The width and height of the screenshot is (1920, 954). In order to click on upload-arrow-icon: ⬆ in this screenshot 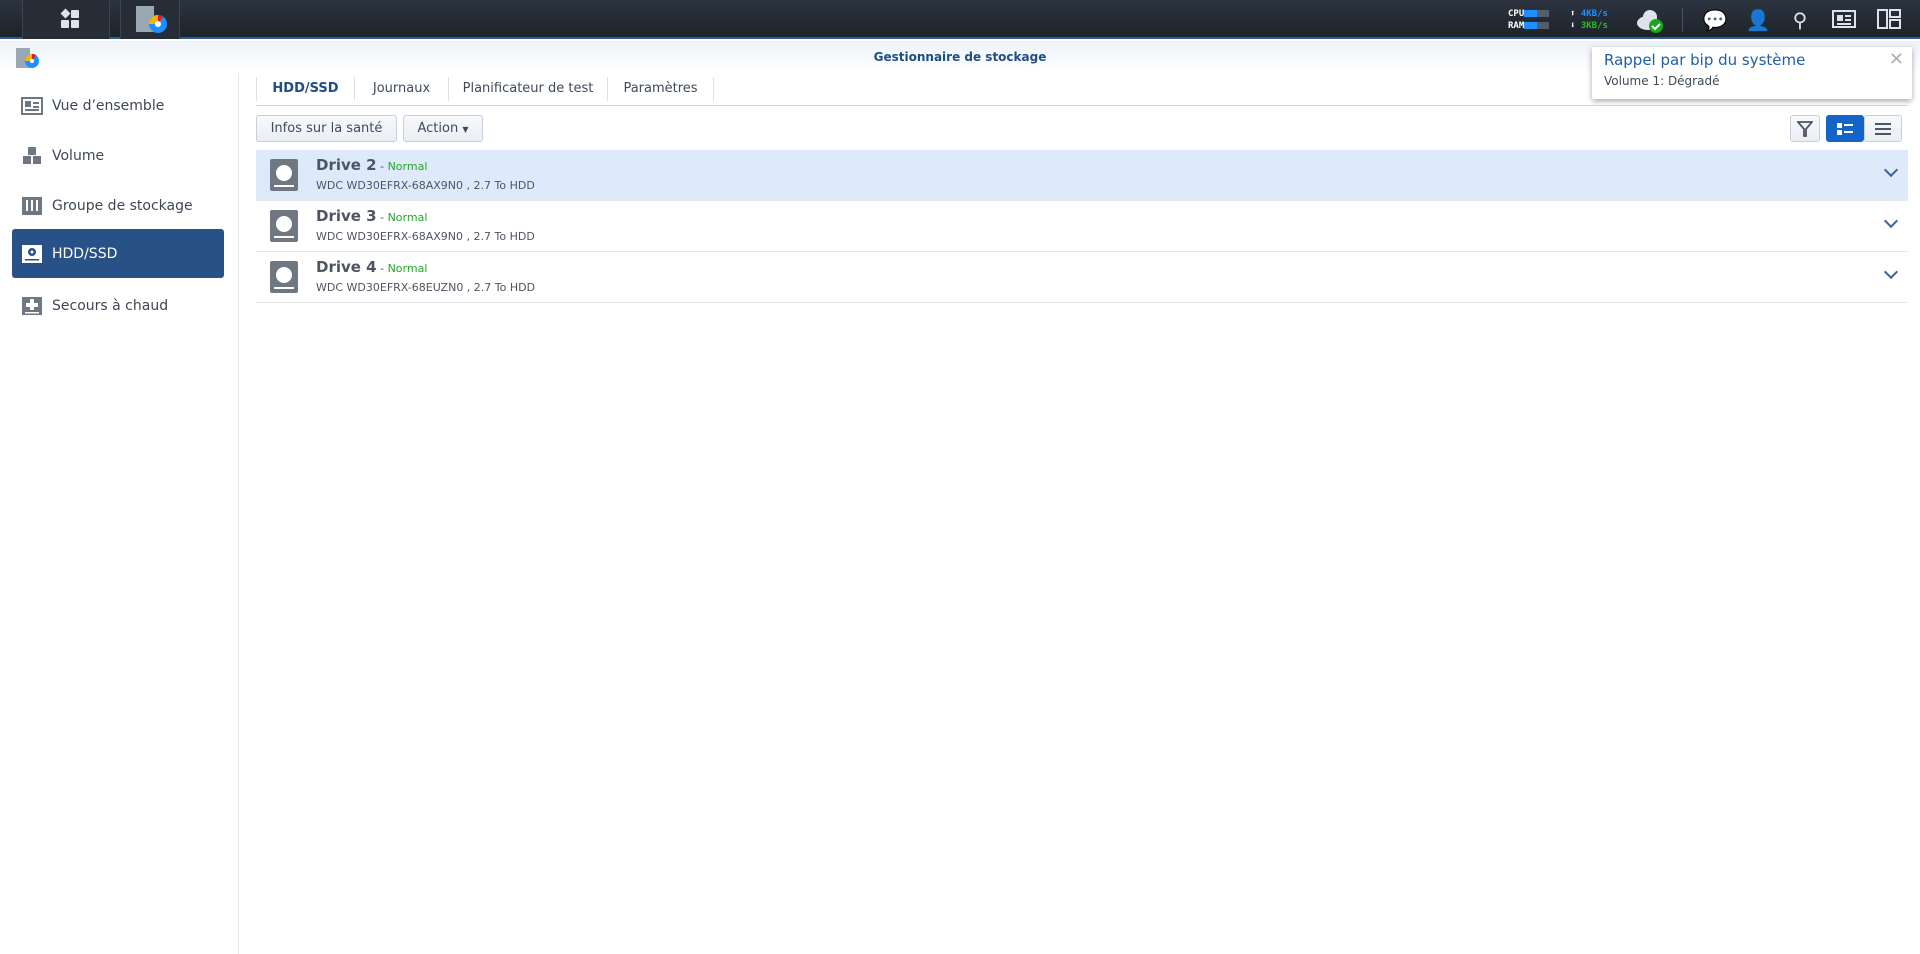, I will do `click(1573, 14)`.